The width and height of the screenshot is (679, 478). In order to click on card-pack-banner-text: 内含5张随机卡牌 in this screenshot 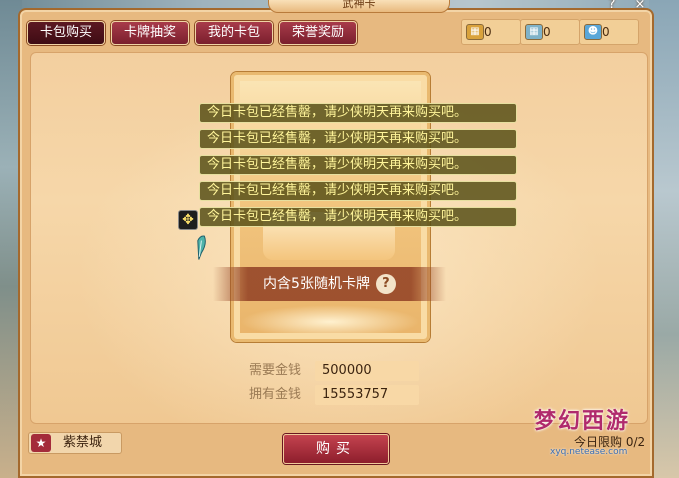, I will do `click(316, 284)`.